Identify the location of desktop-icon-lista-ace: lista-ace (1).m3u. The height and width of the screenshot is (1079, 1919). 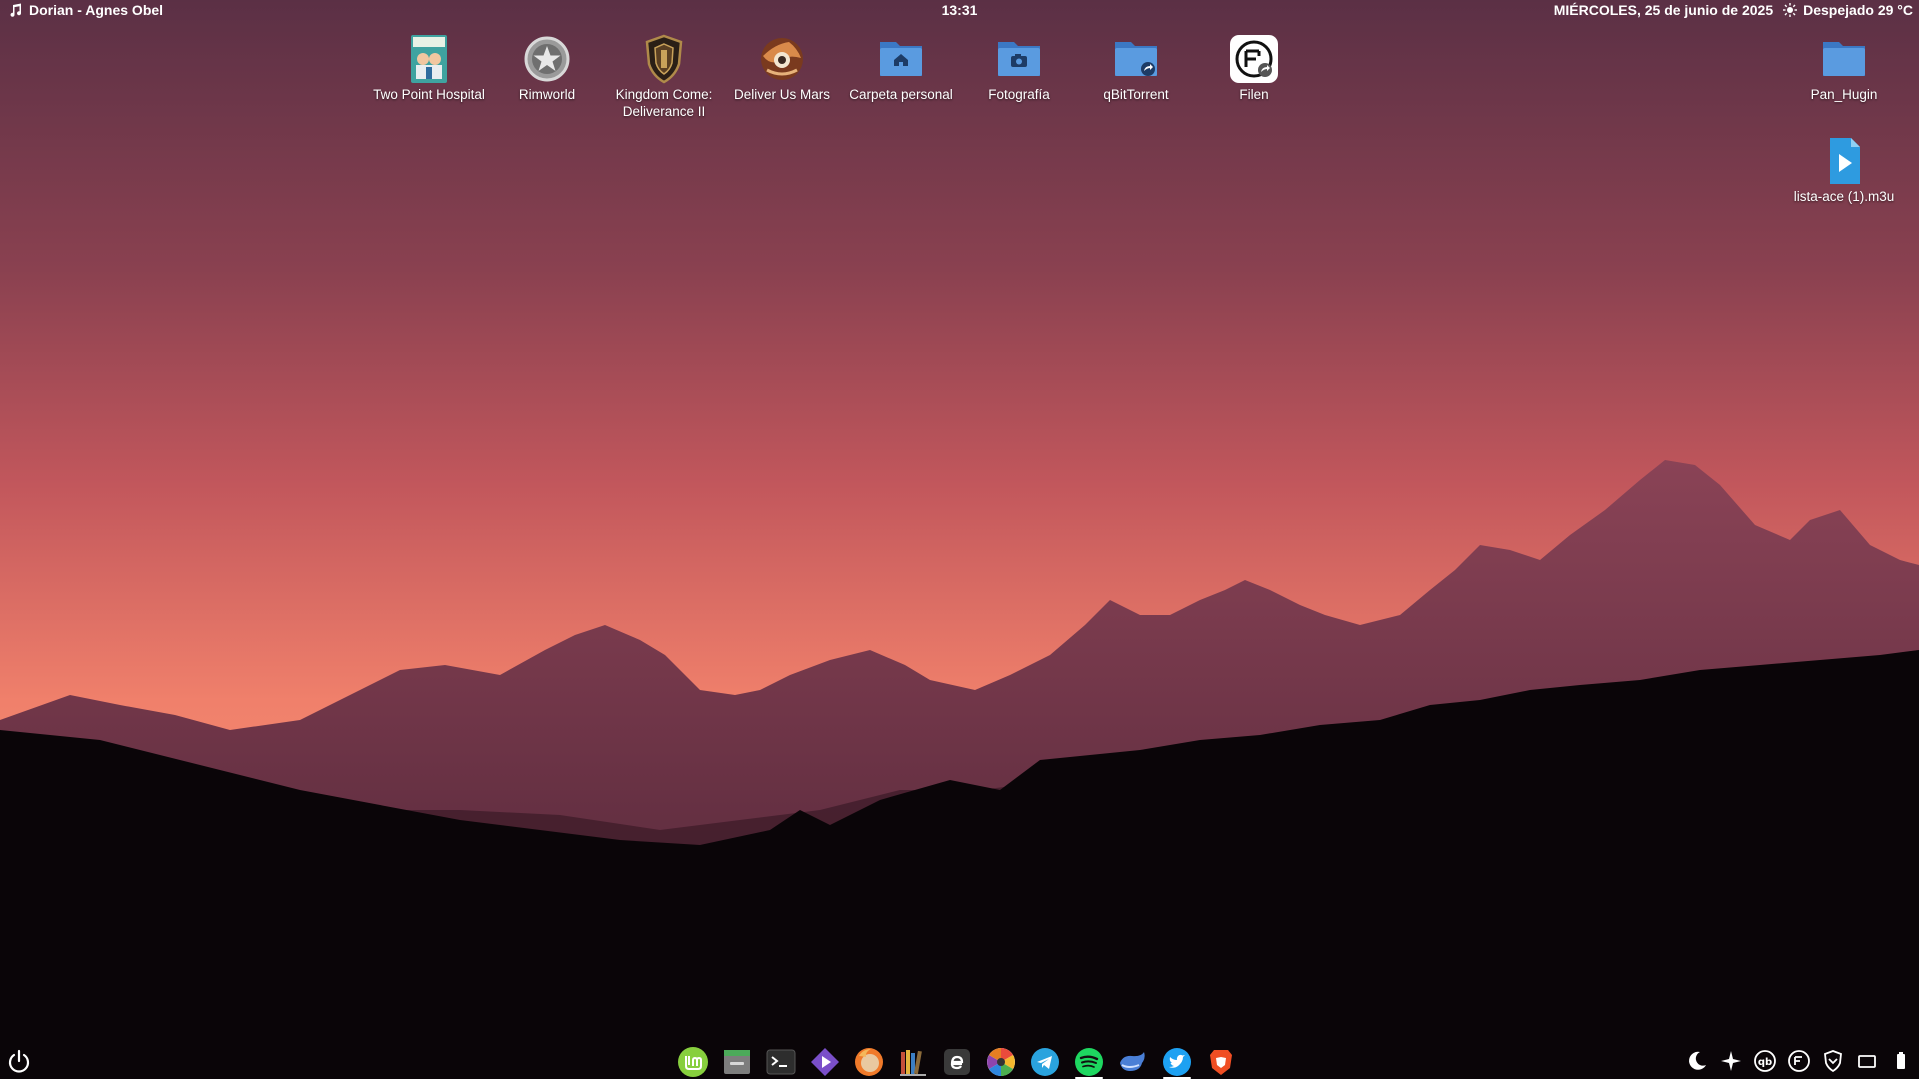
(1844, 170).